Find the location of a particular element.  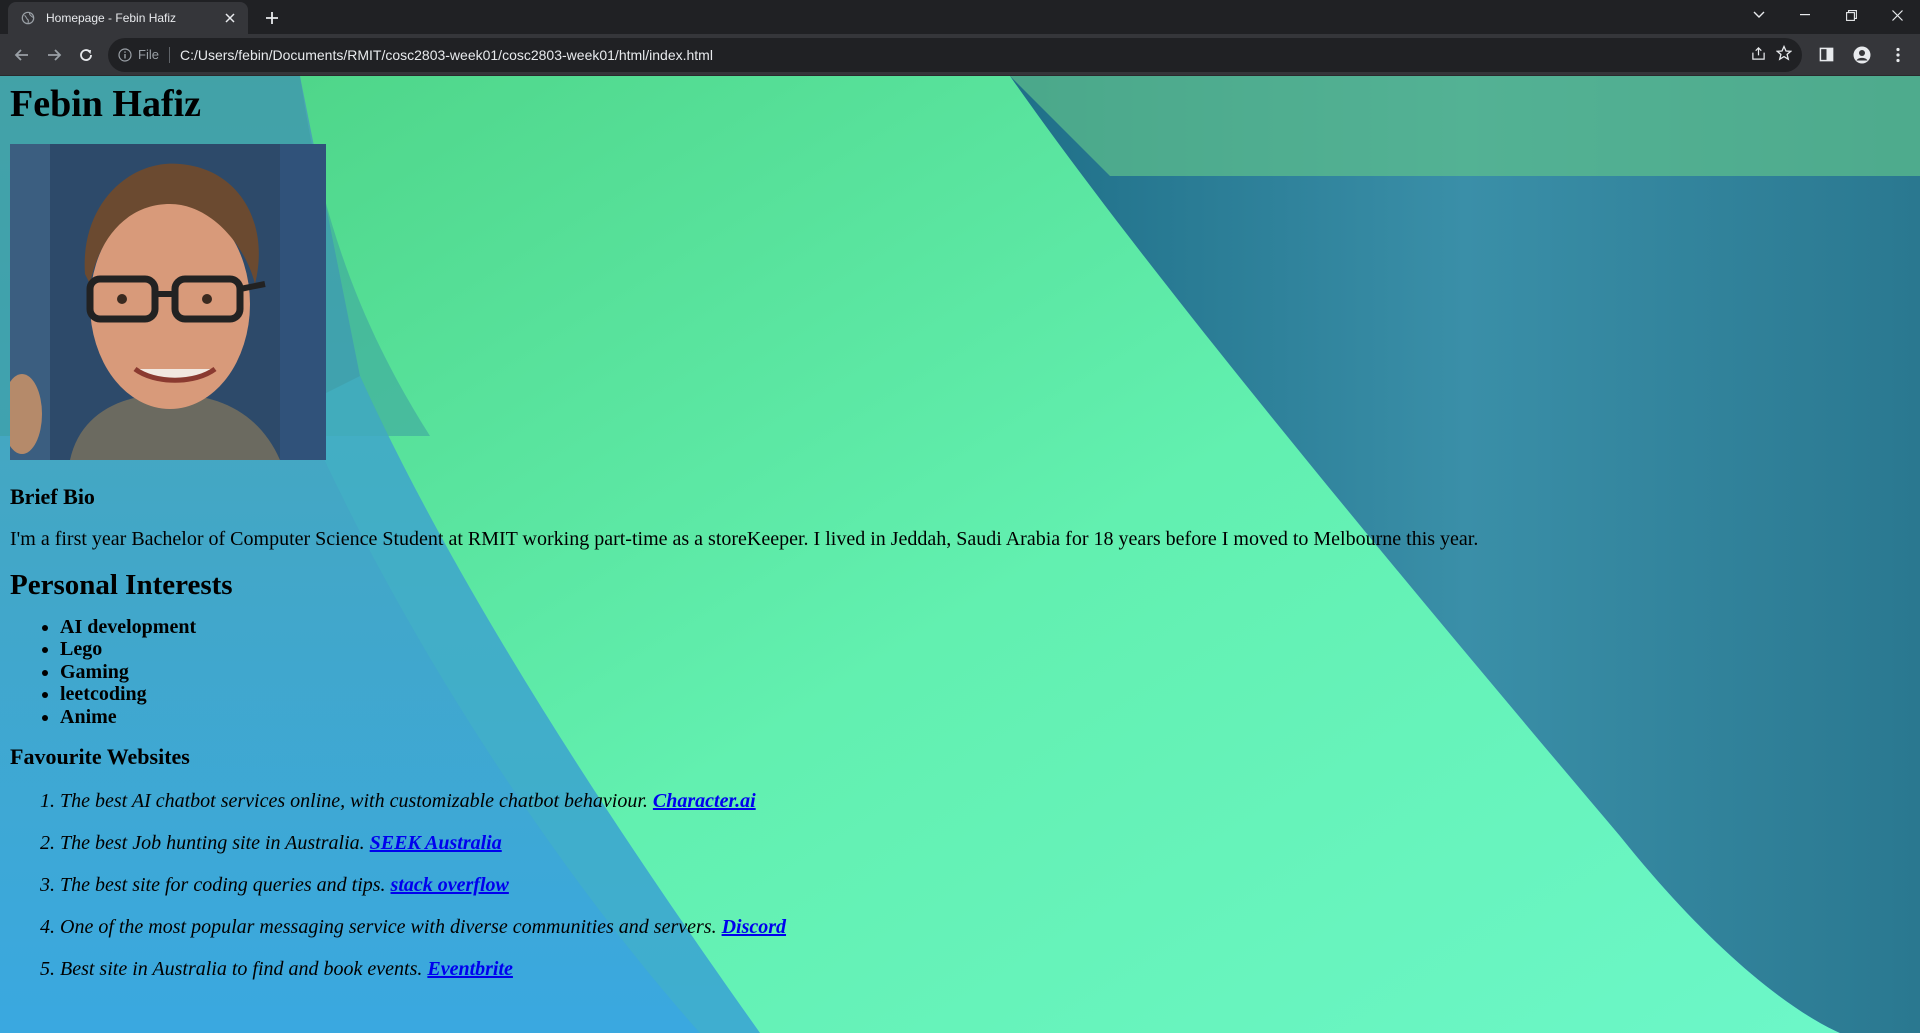

scheme-label: File is located at coordinates (148, 54).